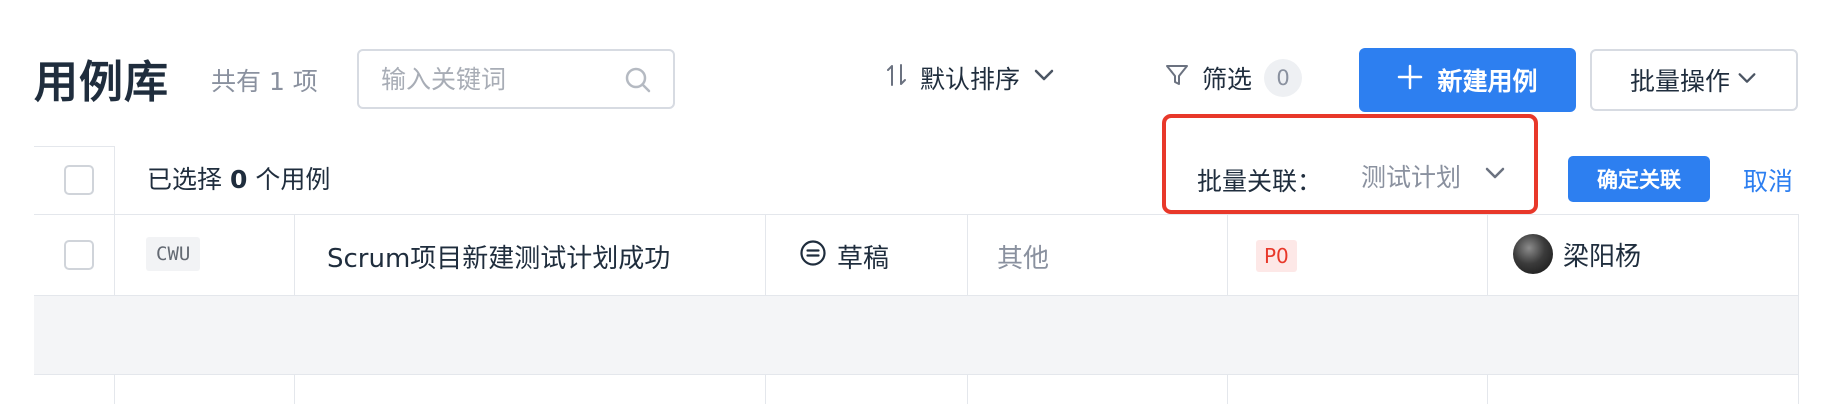 This screenshot has width=1840, height=404. What do you see at coordinates (264, 81) in the screenshot?
I see `item-count: 共有 1 项` at bounding box center [264, 81].